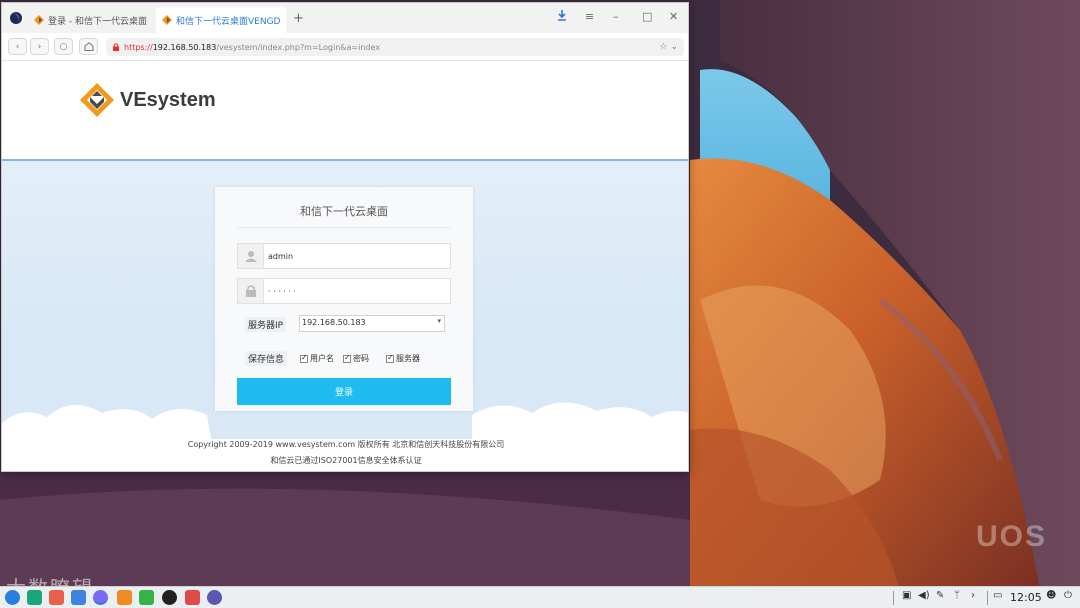  I want to click on save-username-checkbox: 用户名, so click(317, 358).